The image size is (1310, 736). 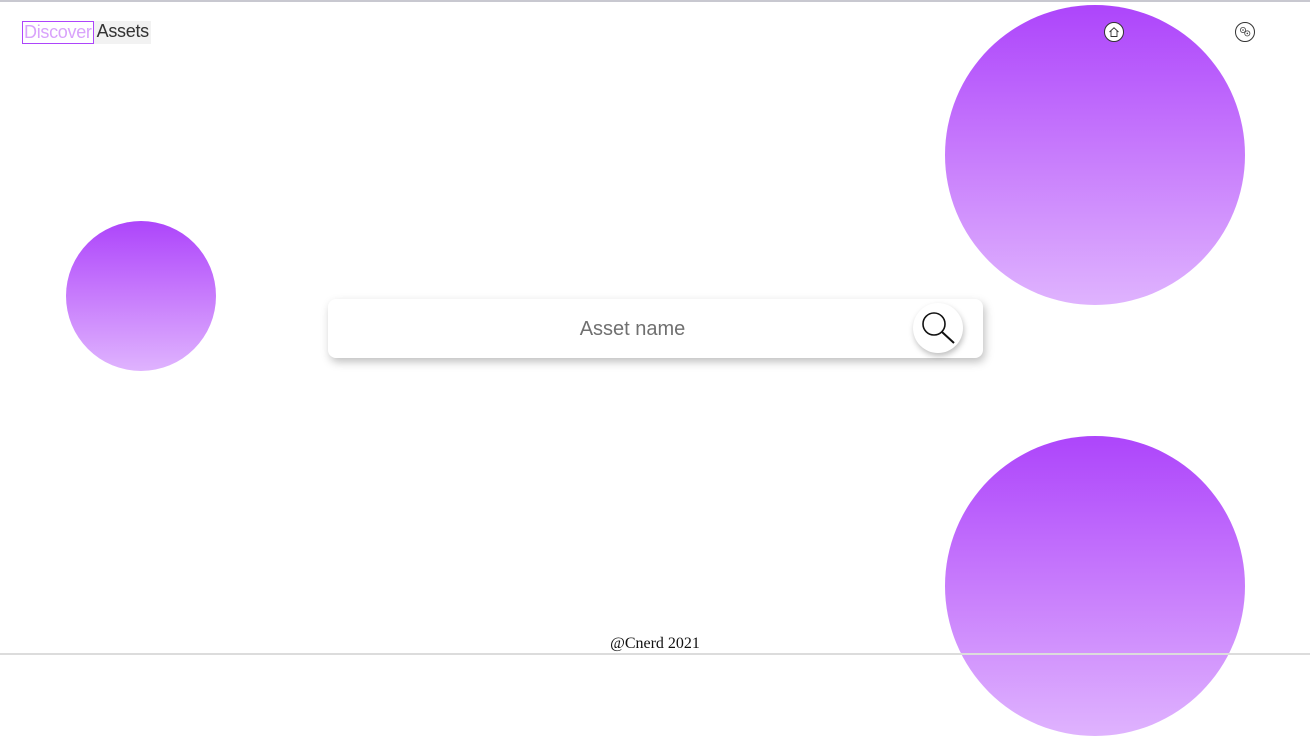 I want to click on home-icon, so click(x=1114, y=32).